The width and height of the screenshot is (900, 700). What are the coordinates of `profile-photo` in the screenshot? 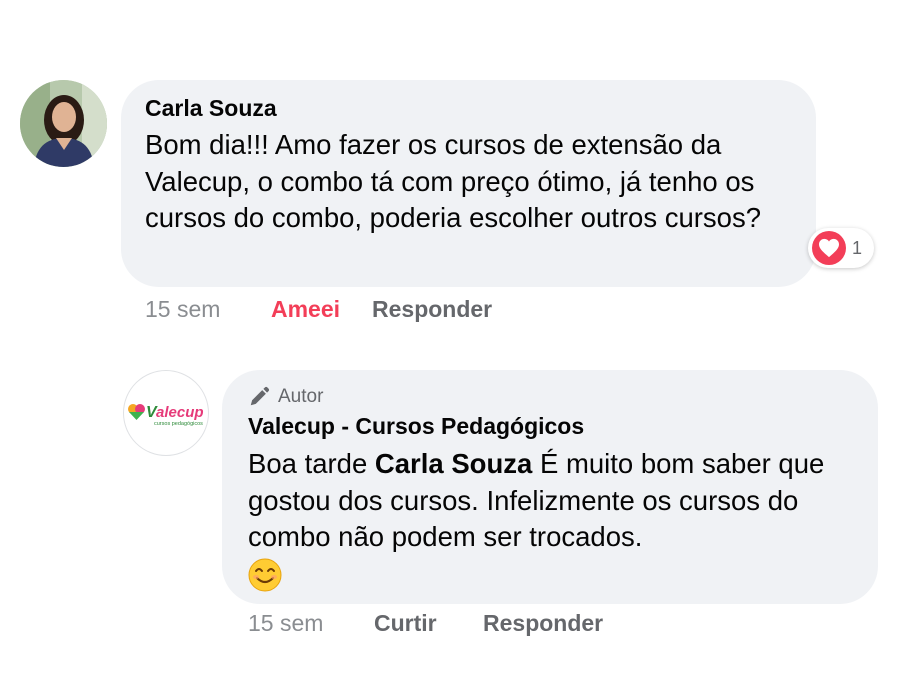 It's located at (63, 123).